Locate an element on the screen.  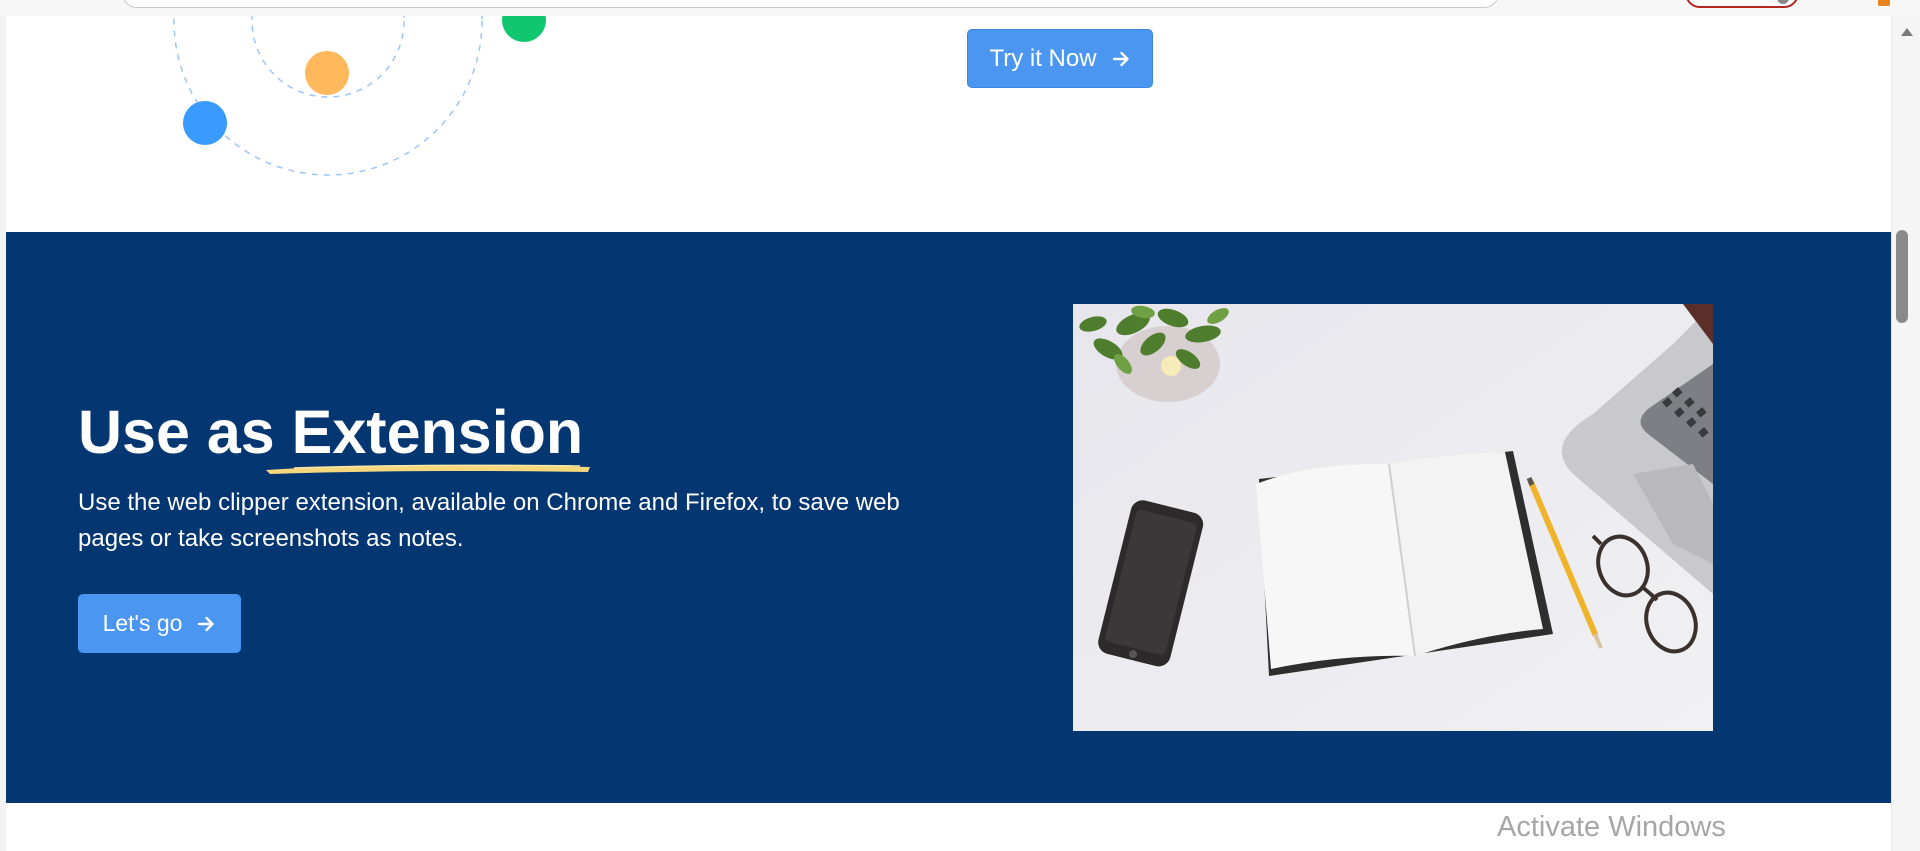
activate-windows-watermark: Activate Windows is located at coordinates (1611, 827).